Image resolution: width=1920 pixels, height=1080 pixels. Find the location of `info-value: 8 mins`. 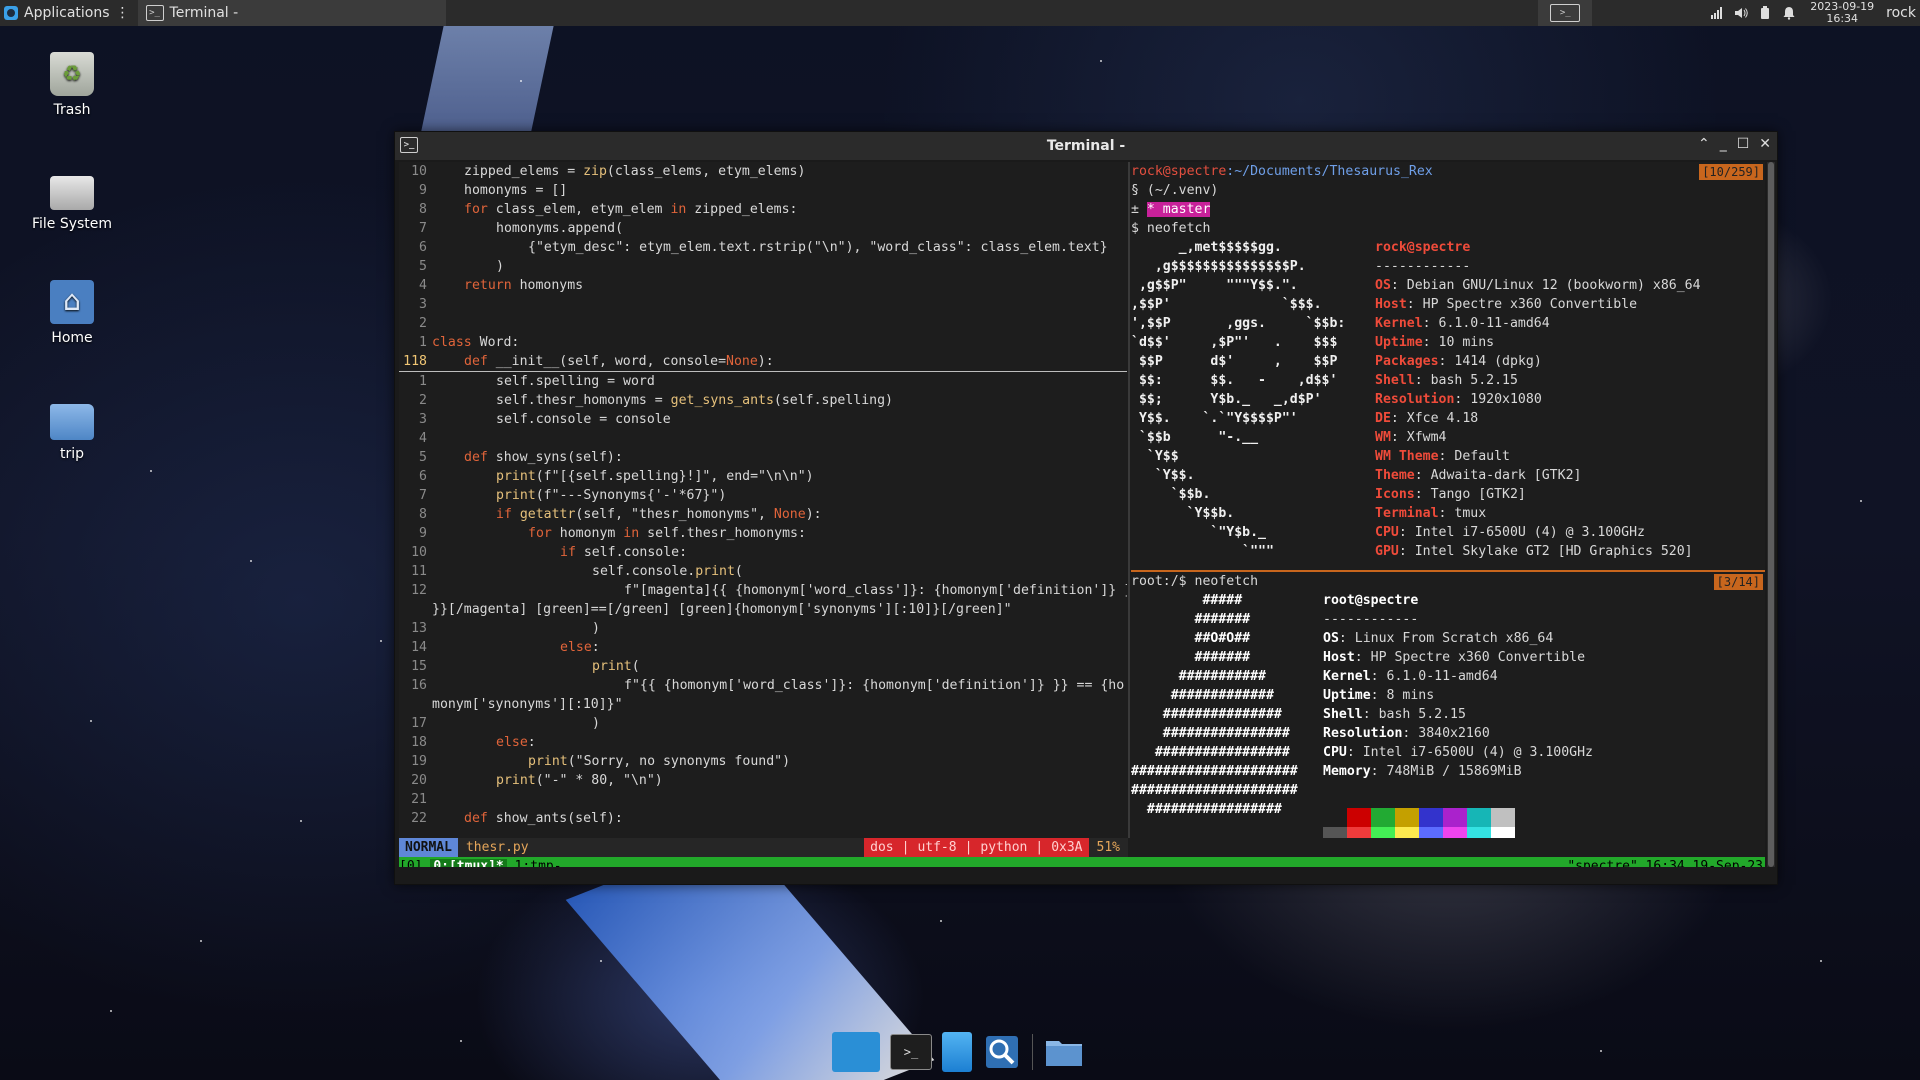

info-value: 8 mins is located at coordinates (1410, 695).